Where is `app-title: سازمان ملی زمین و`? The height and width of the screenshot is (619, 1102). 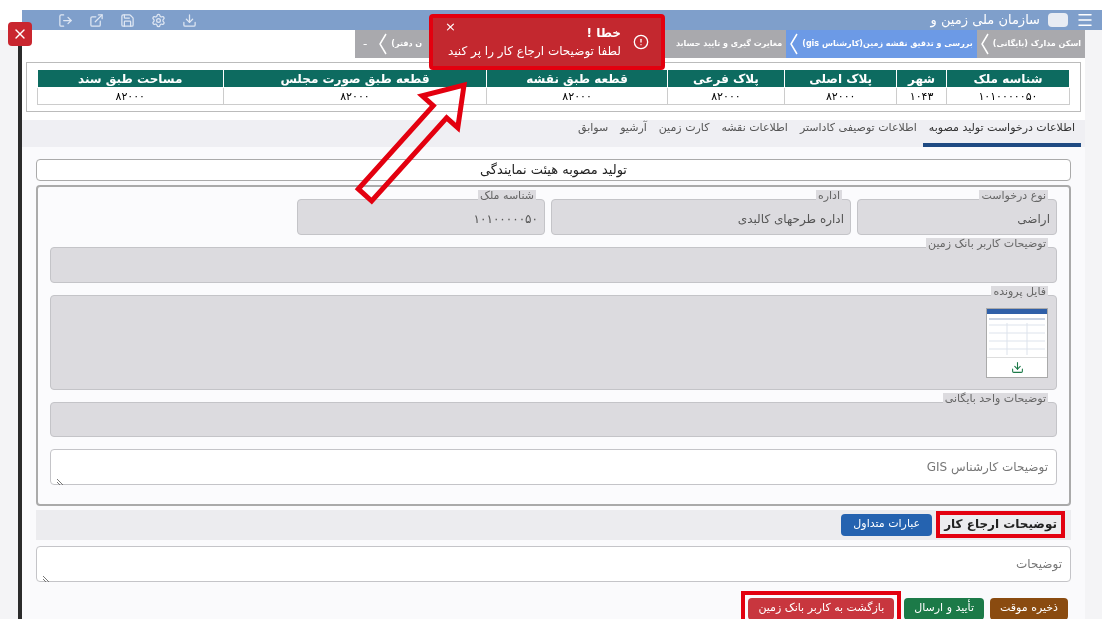
app-title: سازمان ملی زمین و is located at coordinates (985, 20).